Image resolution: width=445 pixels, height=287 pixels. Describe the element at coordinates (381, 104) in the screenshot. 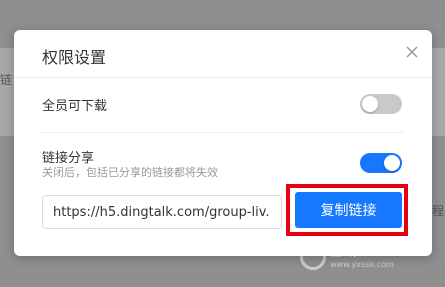

I see `download-toggle` at that location.